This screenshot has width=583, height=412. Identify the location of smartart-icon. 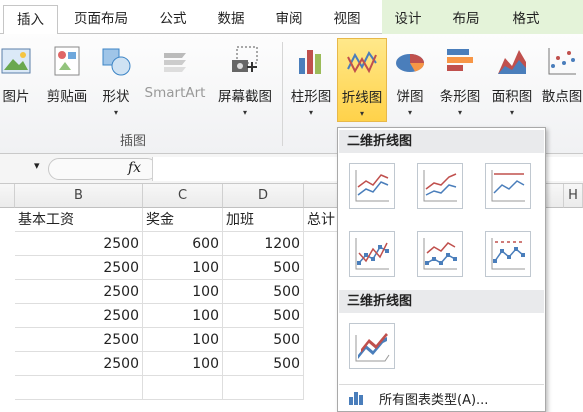
(175, 62).